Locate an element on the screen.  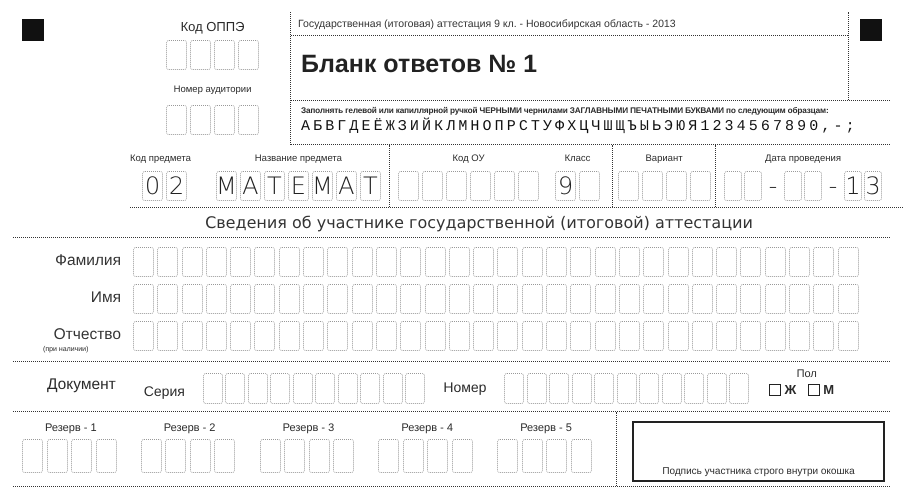
letter-box: 9 is located at coordinates (565, 186).